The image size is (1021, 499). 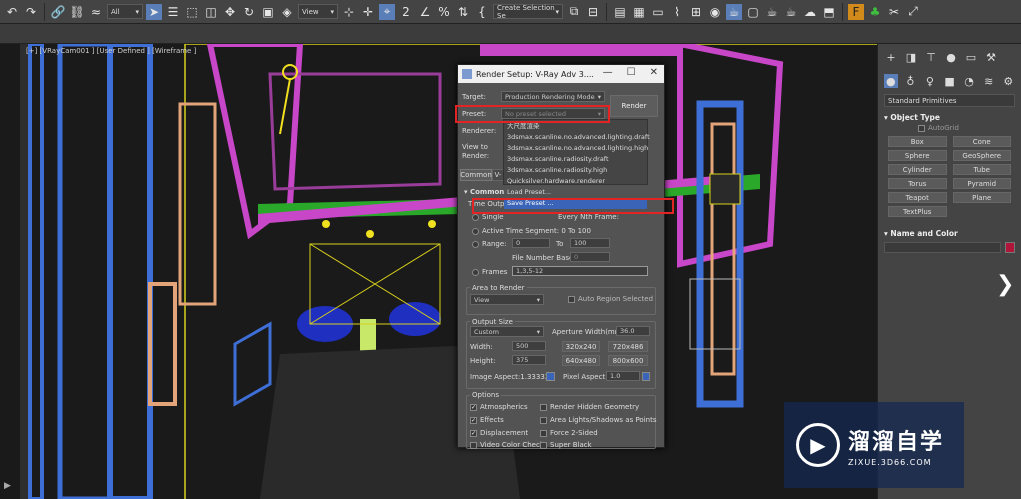 What do you see at coordinates (475, 217) in the screenshot?
I see `single-radio-button` at bounding box center [475, 217].